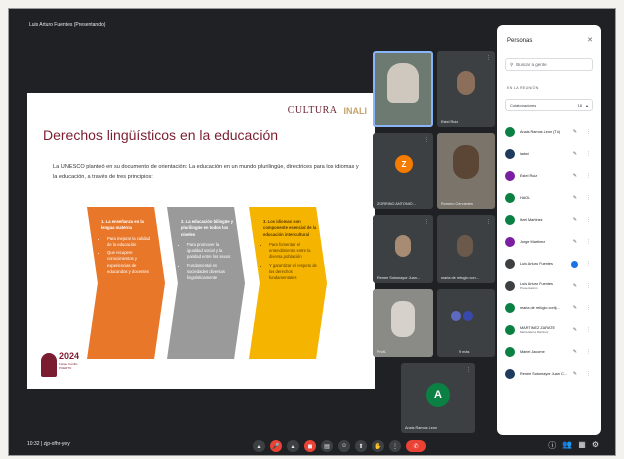 The image size is (624, 459). What do you see at coordinates (550, 176) in the screenshot?
I see `participant-row: Estel Ruiz ✎ ⋮` at bounding box center [550, 176].